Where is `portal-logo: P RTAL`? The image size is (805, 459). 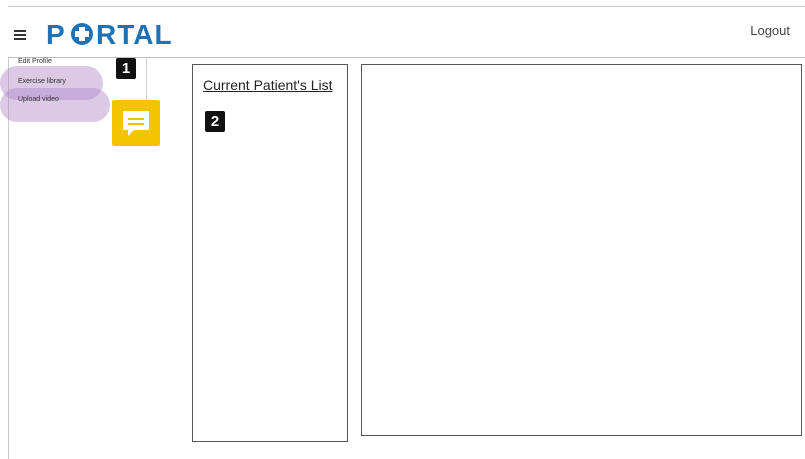
portal-logo: P RTAL is located at coordinates (121, 34).